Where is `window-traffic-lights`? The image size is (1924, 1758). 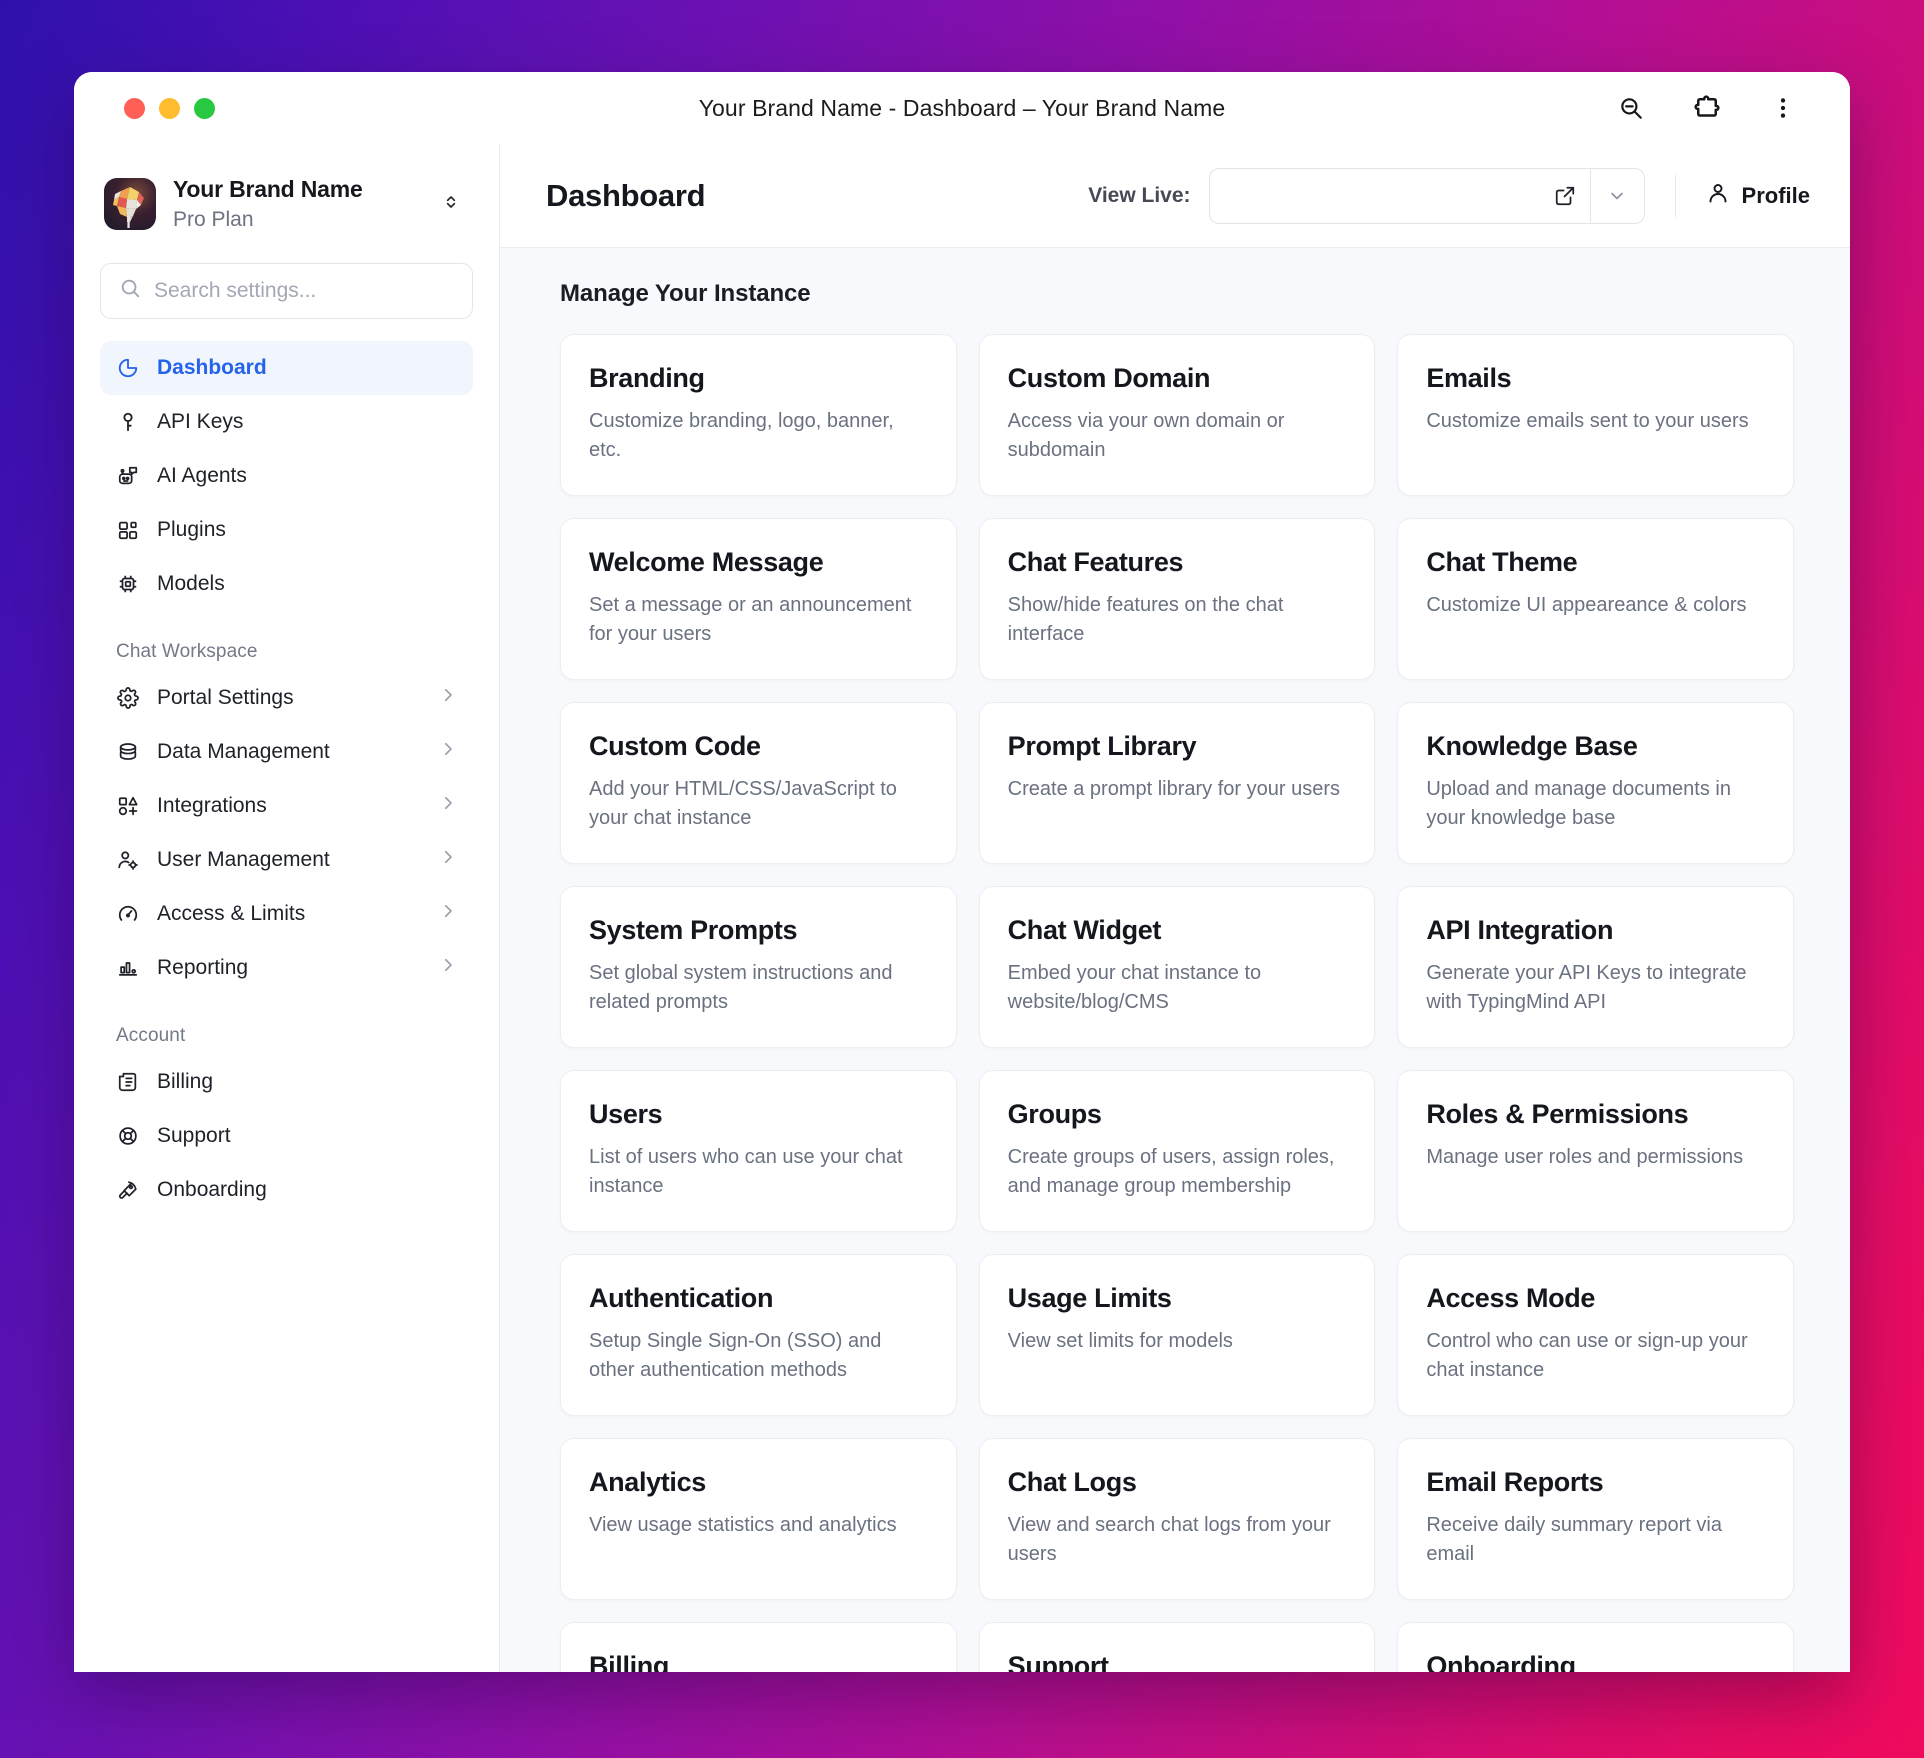 window-traffic-lights is located at coordinates (169, 108).